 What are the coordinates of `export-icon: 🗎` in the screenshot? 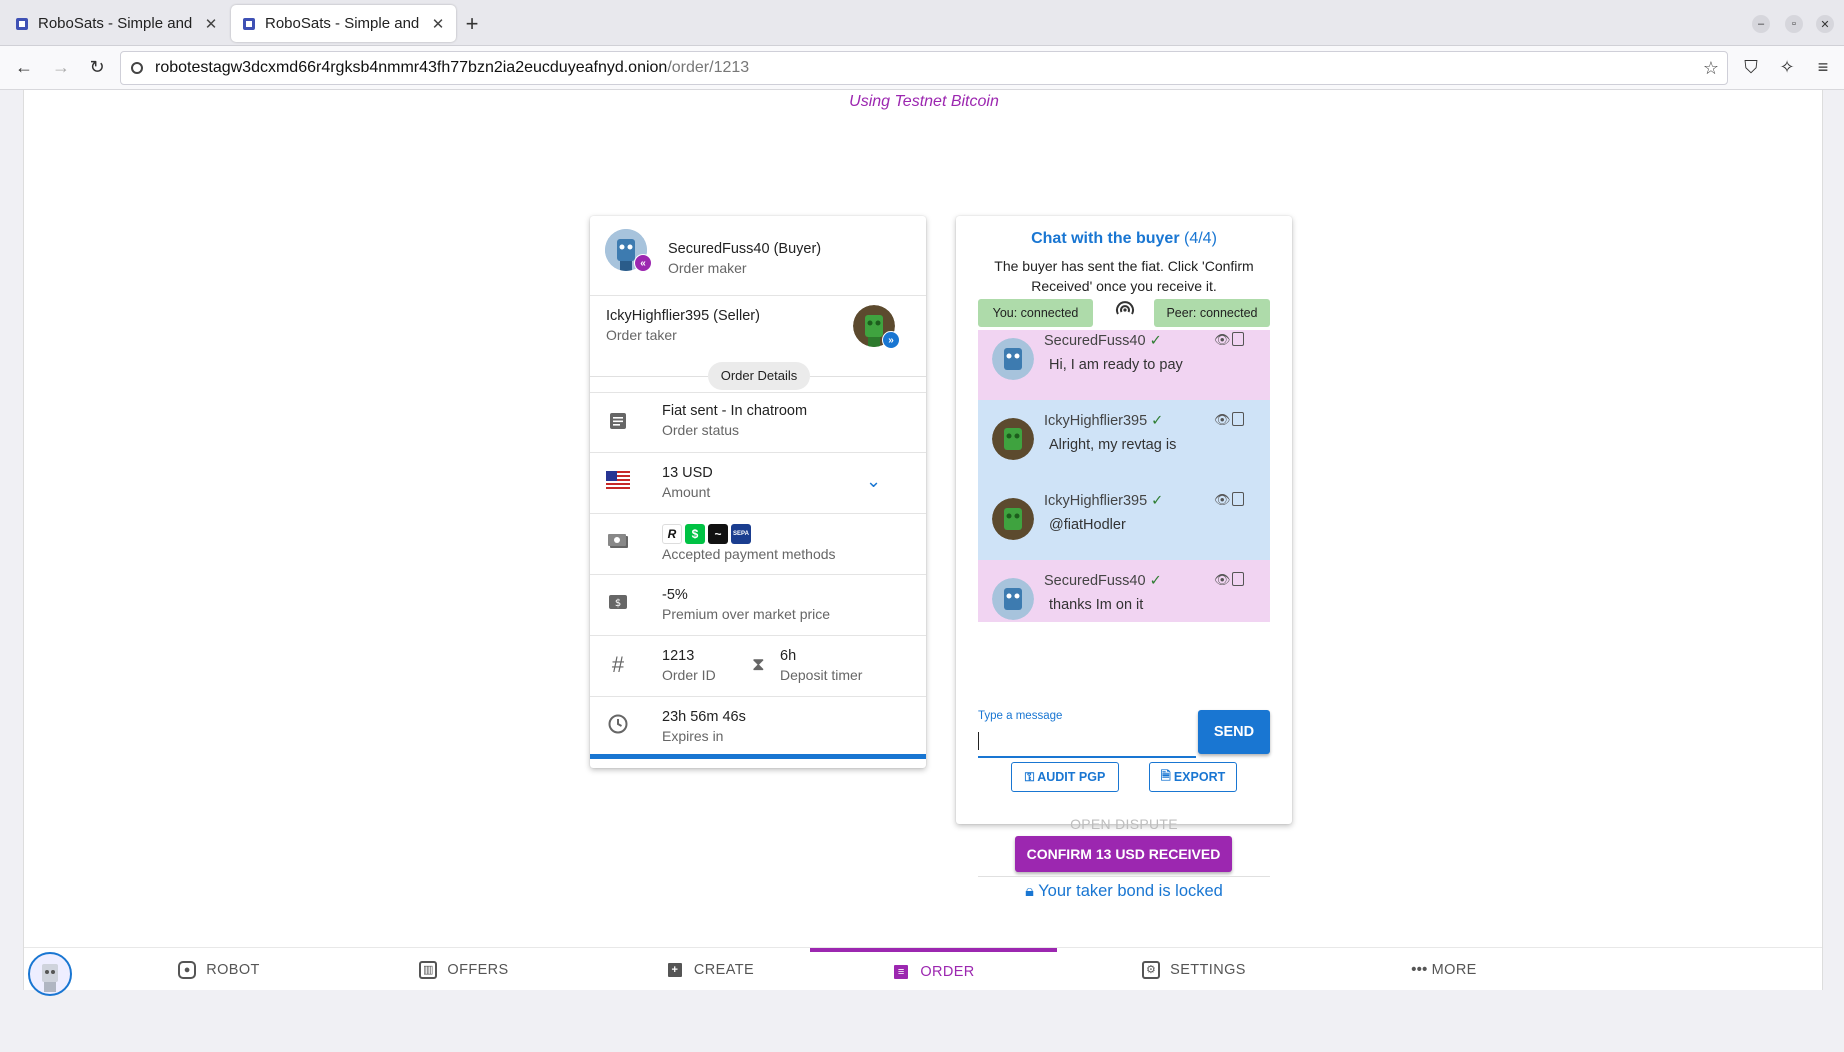 It's located at (1165, 775).